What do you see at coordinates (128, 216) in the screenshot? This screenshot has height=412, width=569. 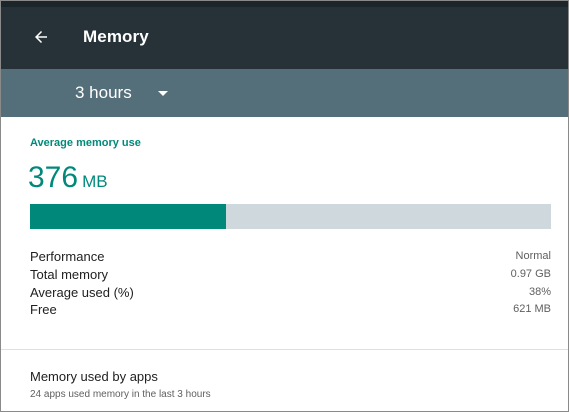 I see `memory-usage-fill` at bounding box center [128, 216].